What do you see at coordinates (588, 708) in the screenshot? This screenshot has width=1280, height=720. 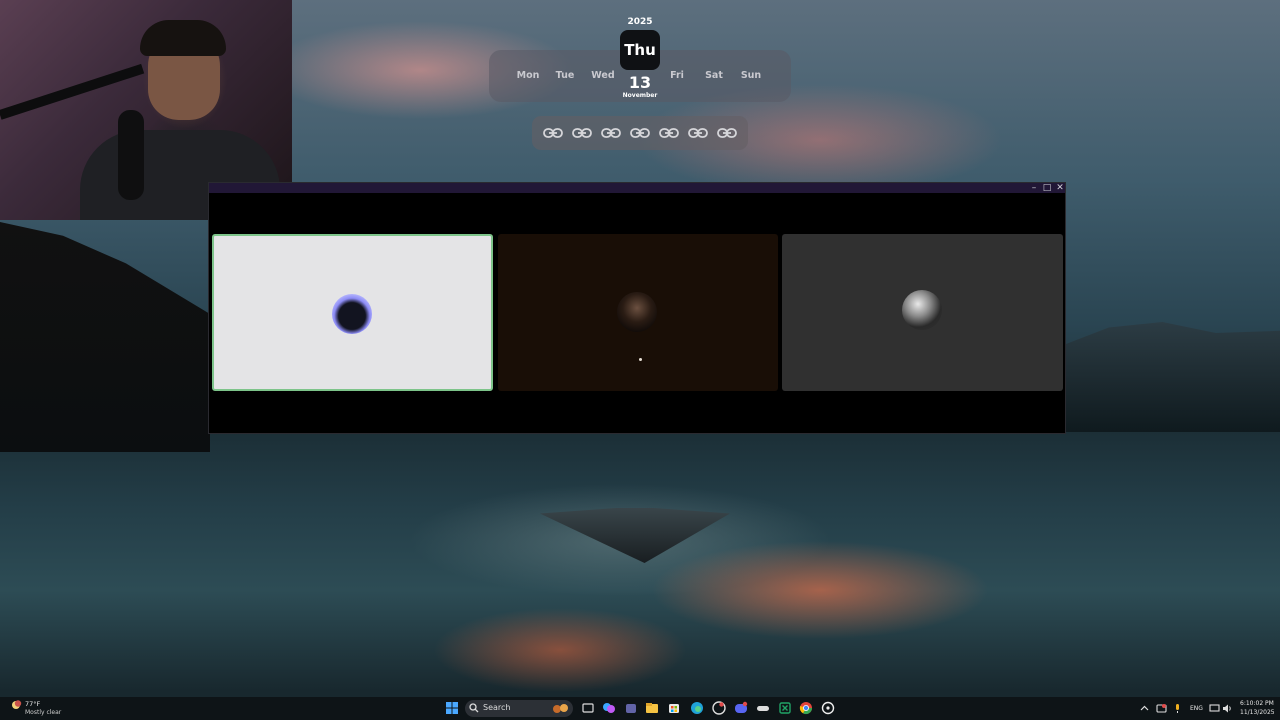 I see `task-view-icon` at bounding box center [588, 708].